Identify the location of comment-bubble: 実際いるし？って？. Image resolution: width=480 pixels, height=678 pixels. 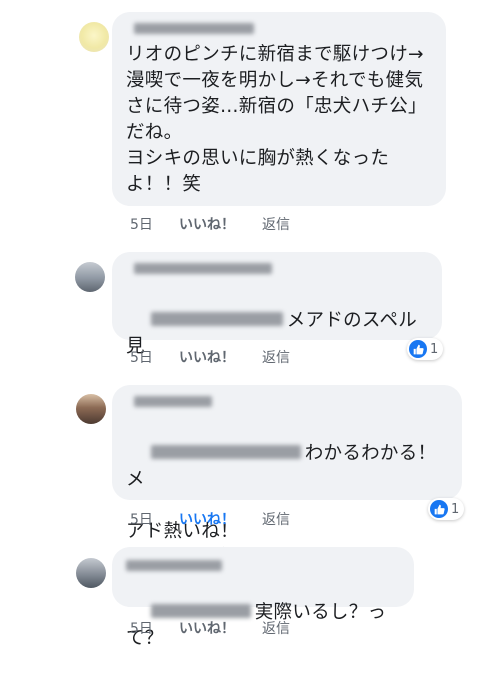
(263, 598).